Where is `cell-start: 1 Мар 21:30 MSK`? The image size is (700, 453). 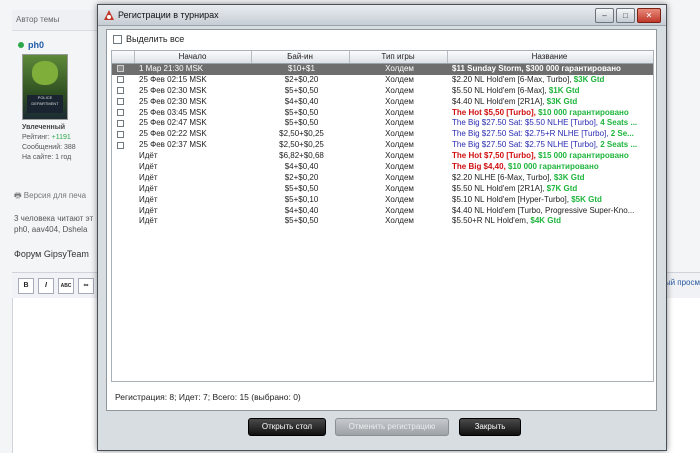 cell-start: 1 Мар 21:30 MSK is located at coordinates (171, 68).